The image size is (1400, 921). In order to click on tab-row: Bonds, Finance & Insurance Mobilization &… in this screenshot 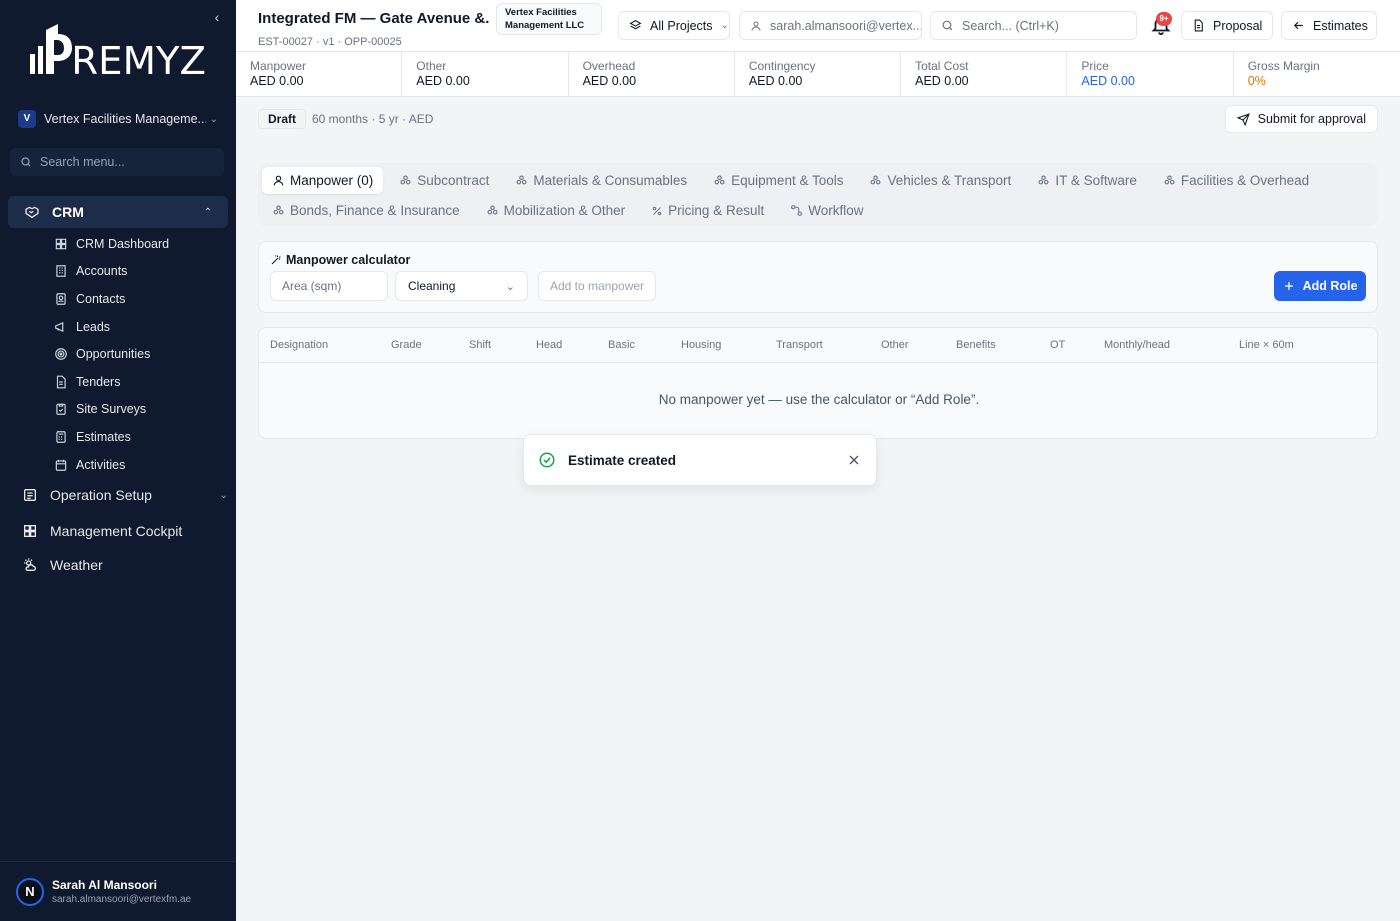, I will do `click(818, 210)`.